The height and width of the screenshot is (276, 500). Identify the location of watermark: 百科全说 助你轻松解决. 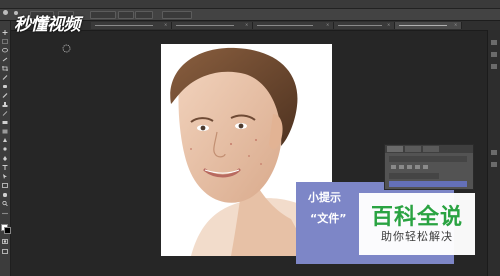
(417, 224).